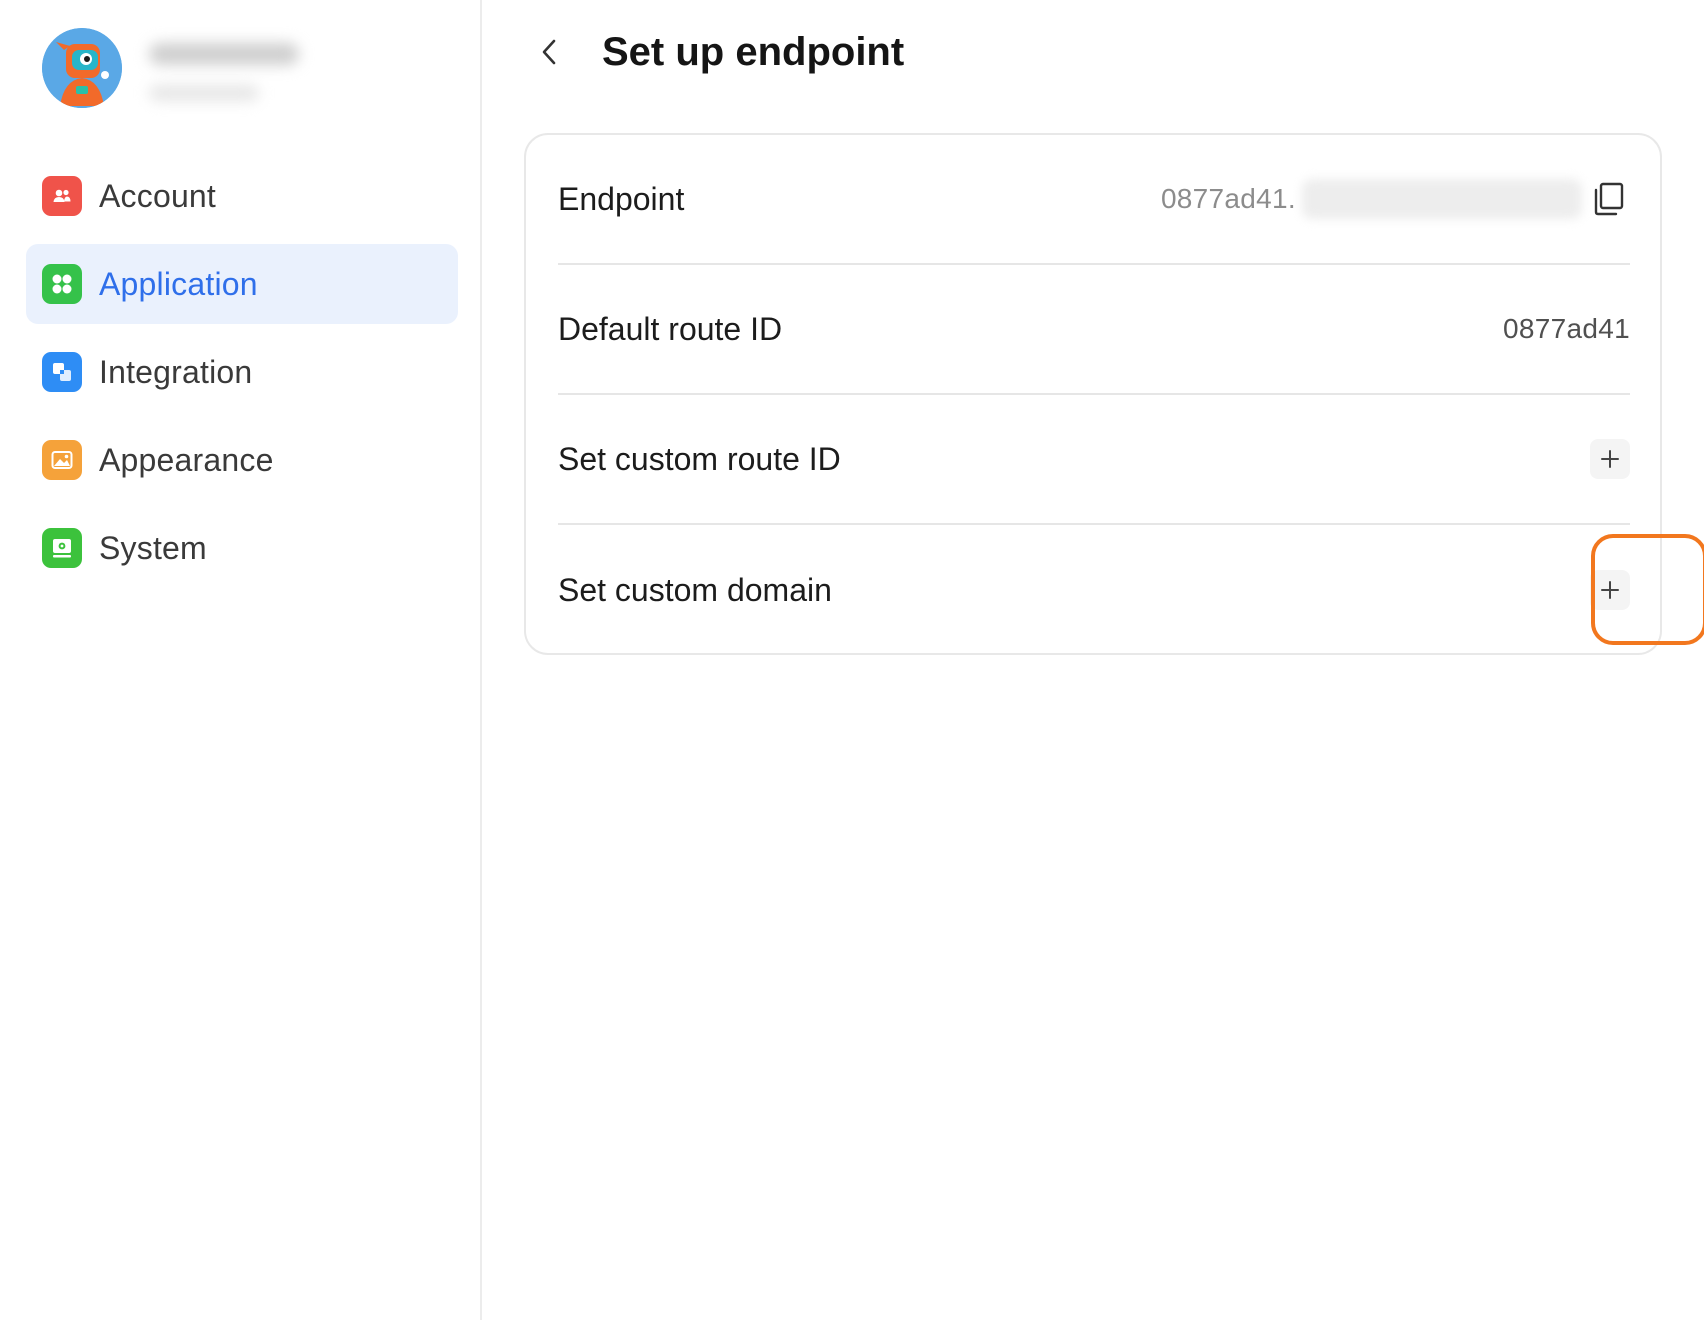 Image resolution: width=1704 pixels, height=1320 pixels. I want to click on copy-icon, so click(1609, 199).